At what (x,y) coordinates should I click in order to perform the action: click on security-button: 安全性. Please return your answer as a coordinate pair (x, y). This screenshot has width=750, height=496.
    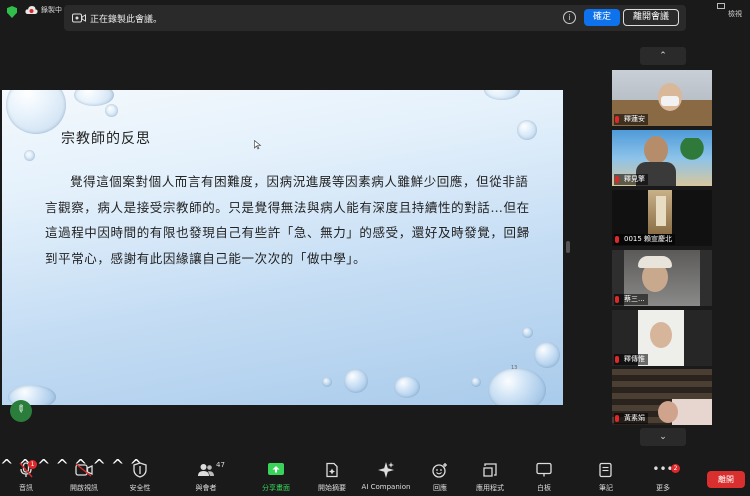
    Looking at the image, I should click on (140, 476).